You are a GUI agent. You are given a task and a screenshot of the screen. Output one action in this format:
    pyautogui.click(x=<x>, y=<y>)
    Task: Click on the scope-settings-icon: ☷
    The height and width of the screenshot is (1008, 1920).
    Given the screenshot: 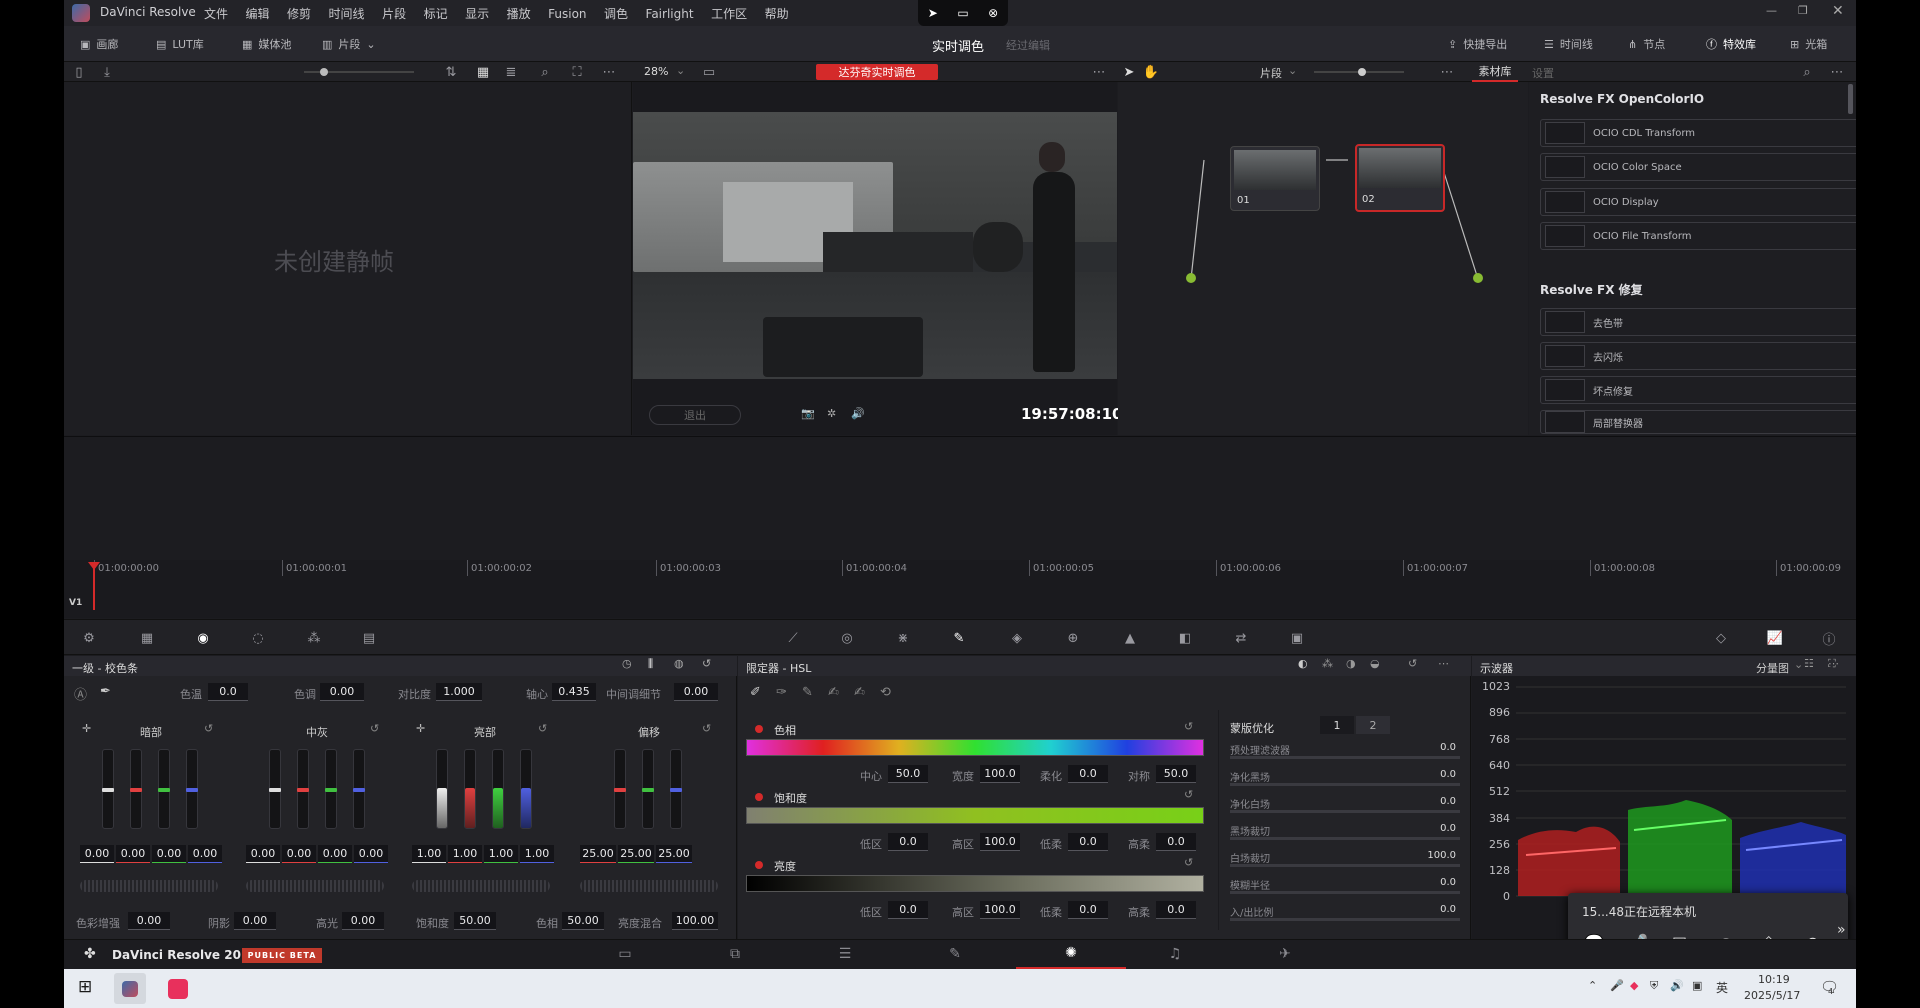 What is the action you would take?
    pyautogui.click(x=1809, y=663)
    